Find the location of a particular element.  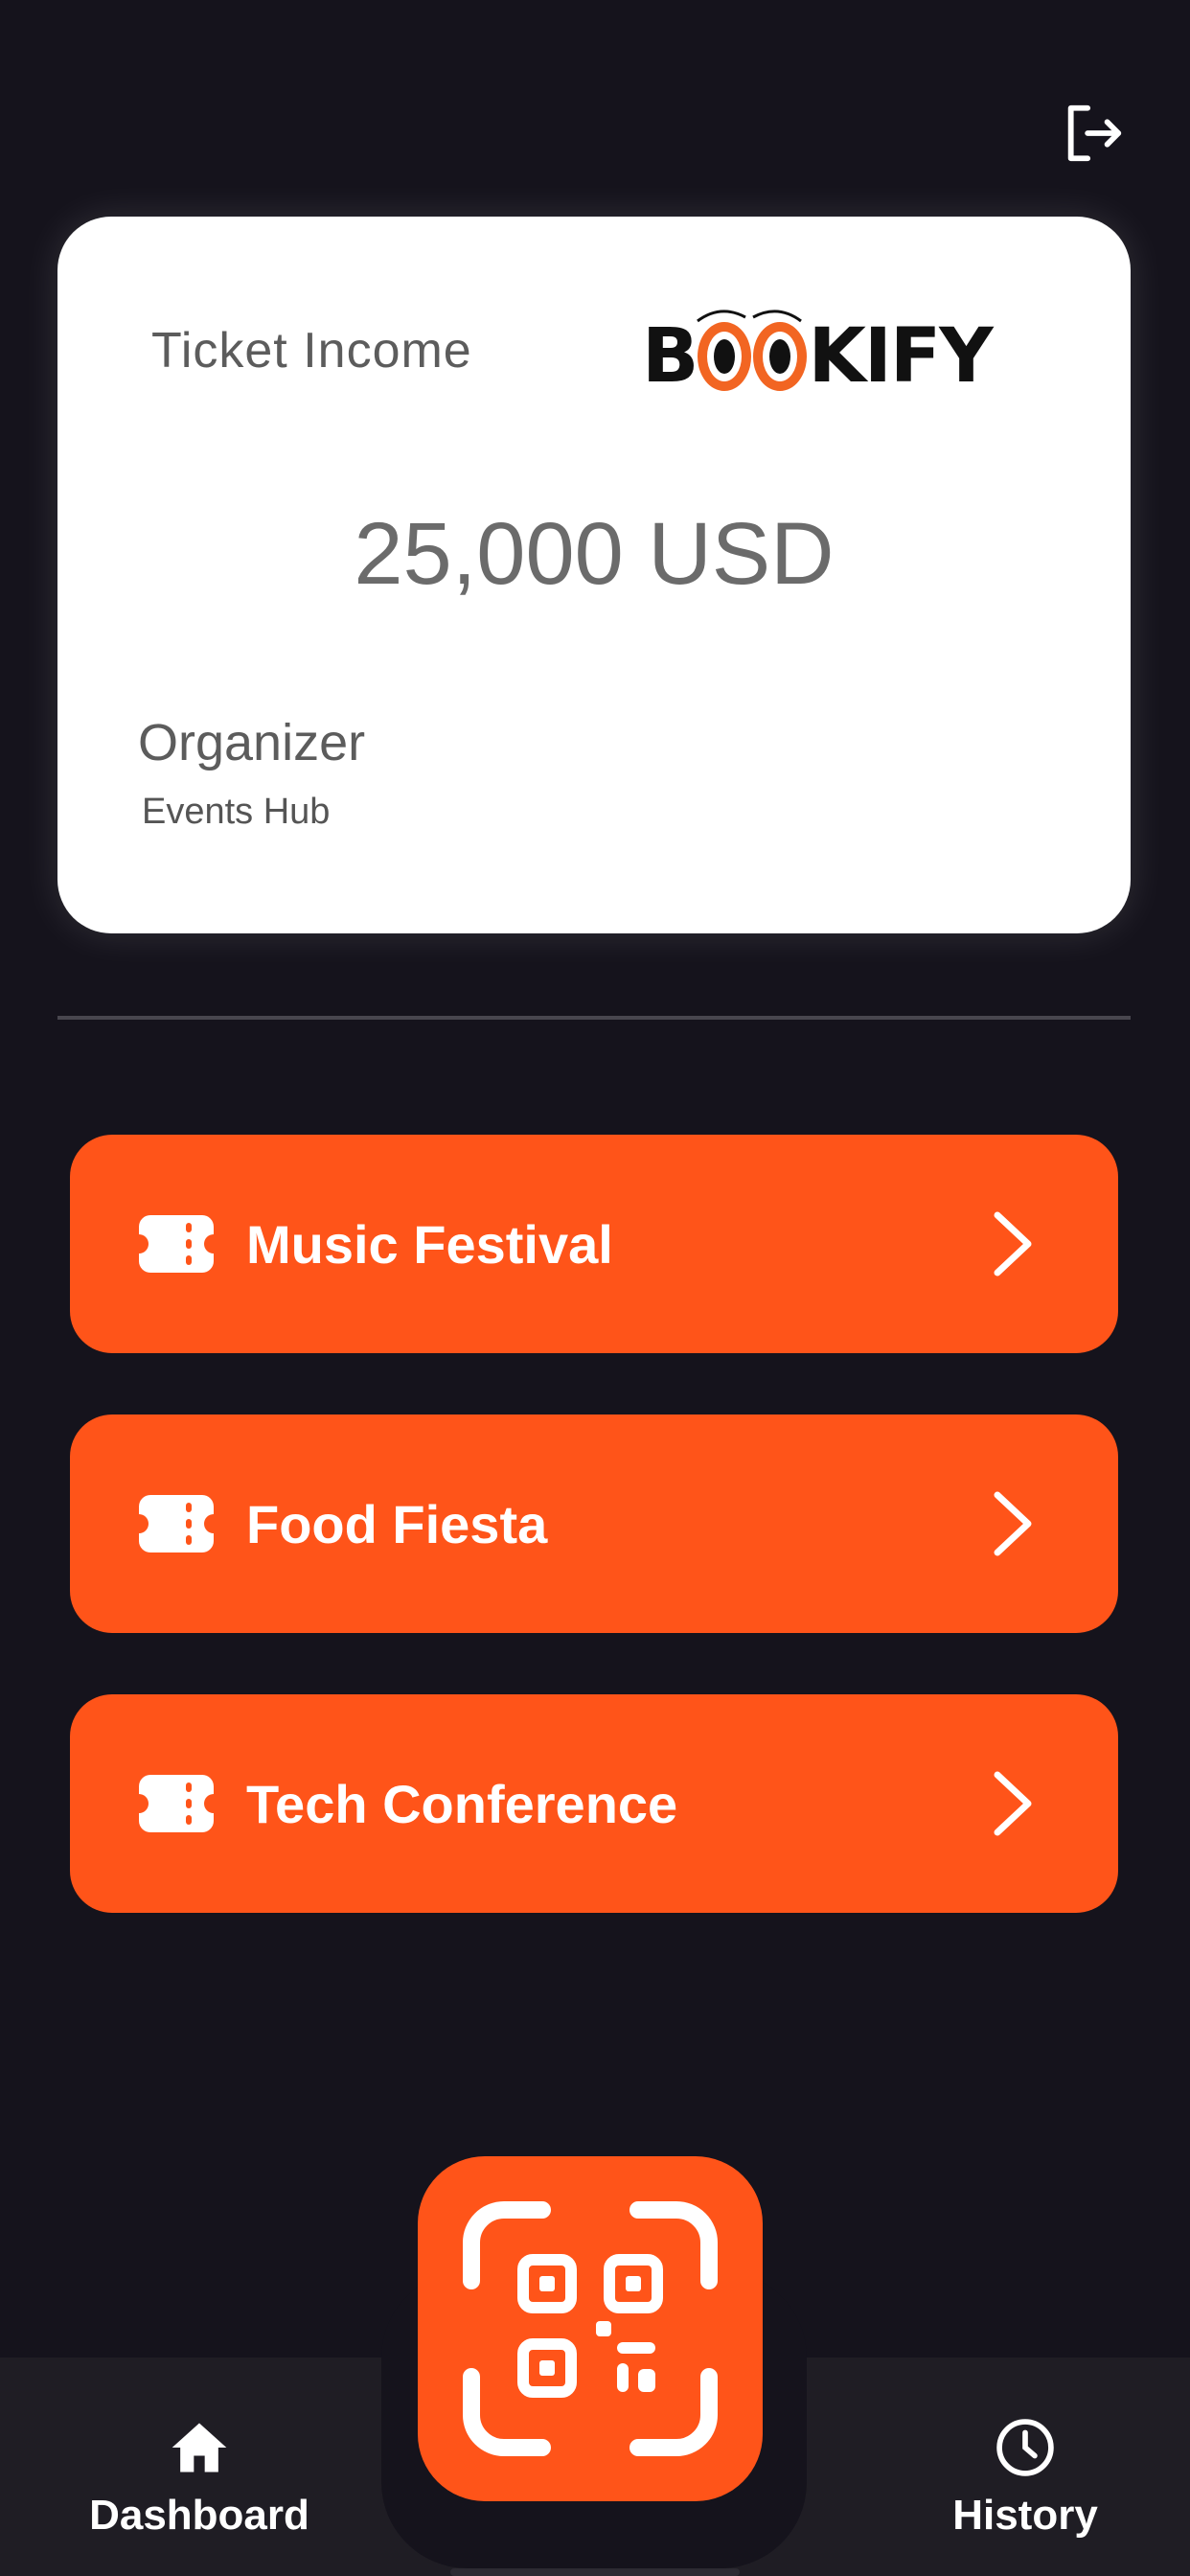

event-label: Food Fiesta is located at coordinates (397, 1523).